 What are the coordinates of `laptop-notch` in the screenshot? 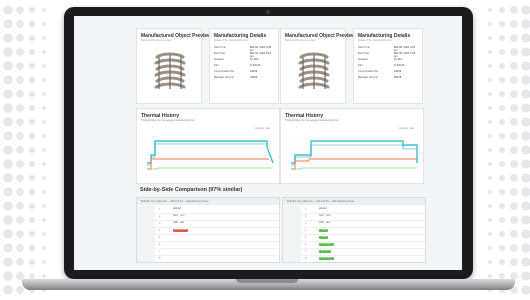 It's located at (267, 281).